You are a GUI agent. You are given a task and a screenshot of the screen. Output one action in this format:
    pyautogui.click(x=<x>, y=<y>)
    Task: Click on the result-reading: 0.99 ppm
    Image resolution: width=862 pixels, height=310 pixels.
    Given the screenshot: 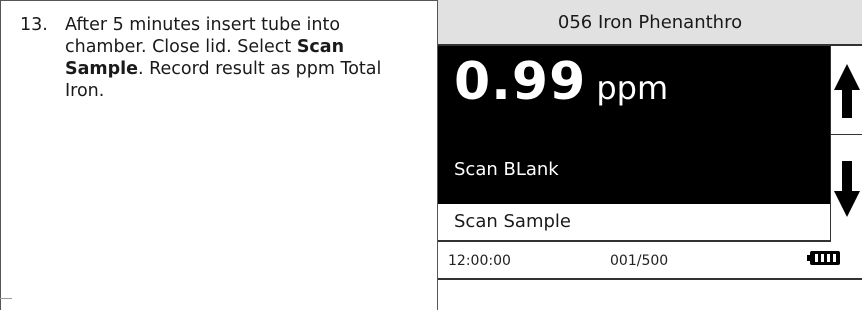 What is the action you would take?
    pyautogui.click(x=561, y=82)
    